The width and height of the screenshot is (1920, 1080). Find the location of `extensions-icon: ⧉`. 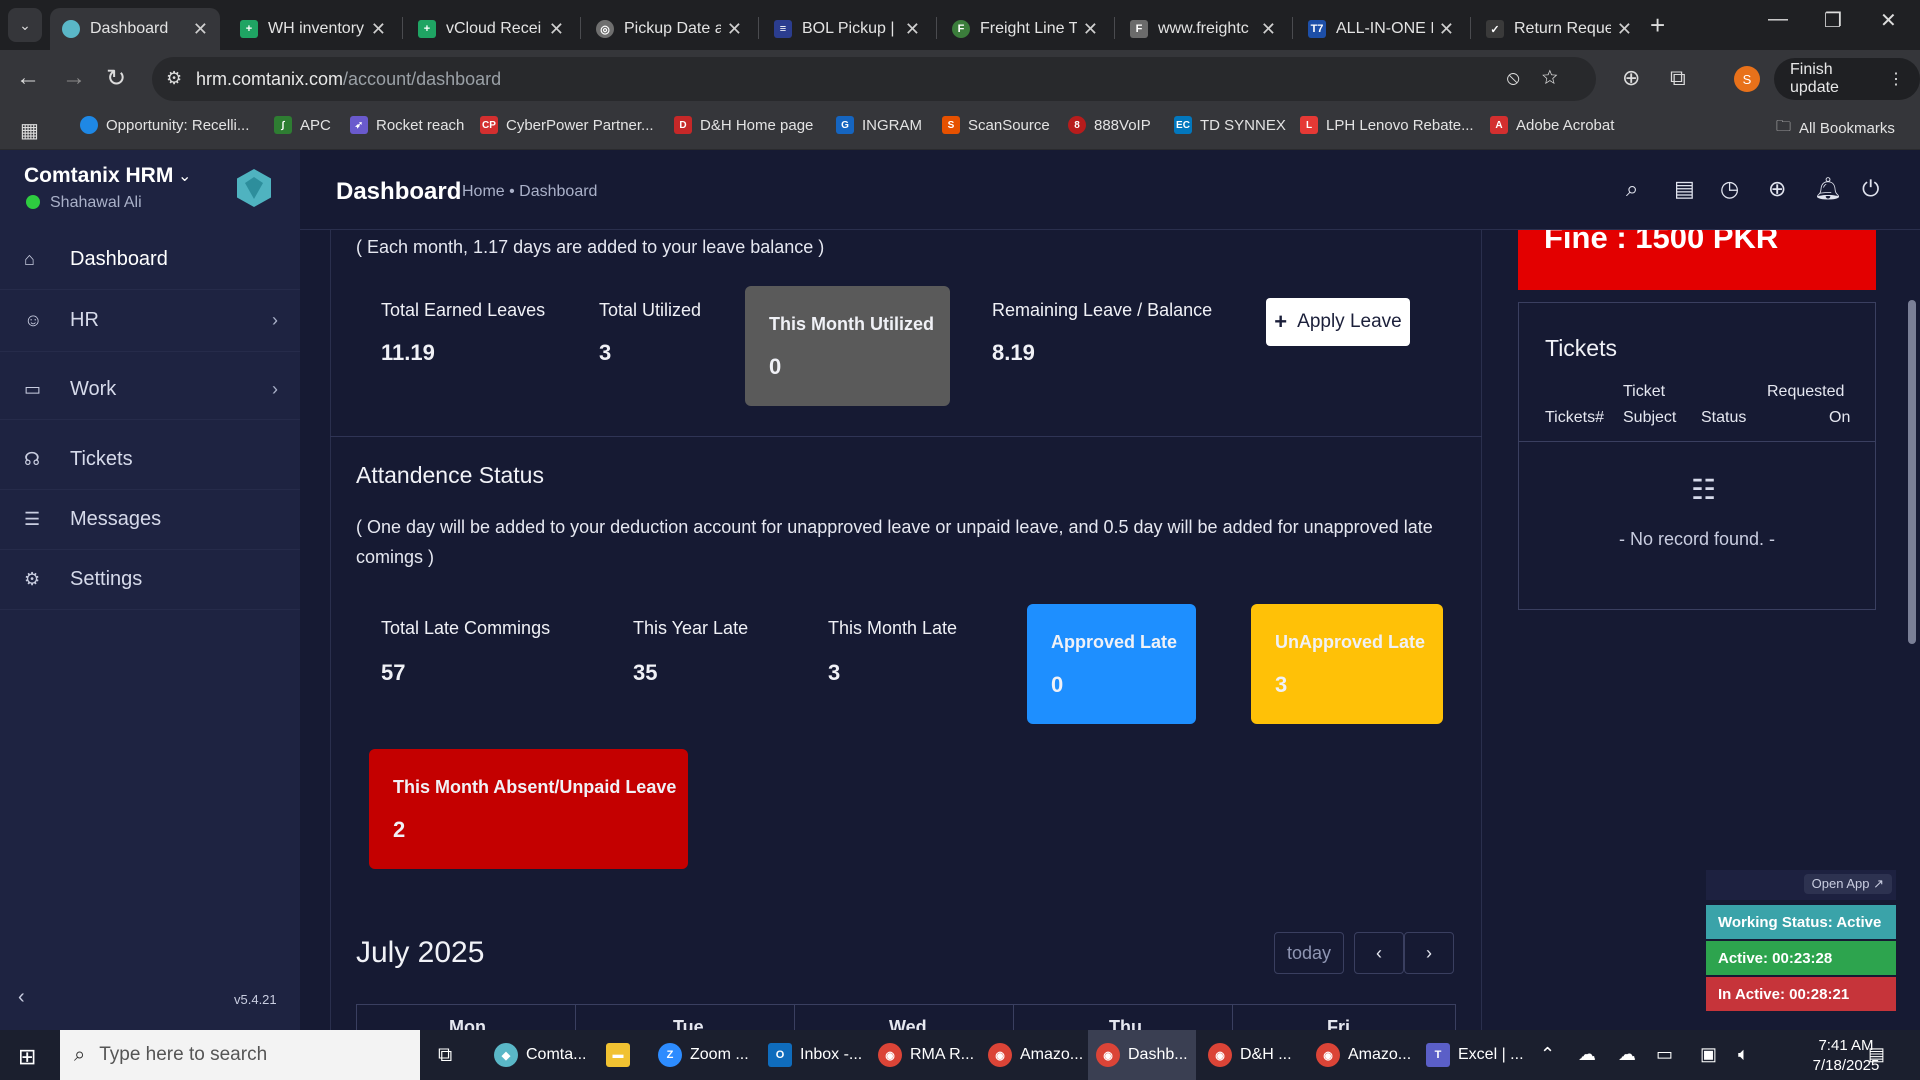

extensions-icon: ⧉ is located at coordinates (1678, 78).